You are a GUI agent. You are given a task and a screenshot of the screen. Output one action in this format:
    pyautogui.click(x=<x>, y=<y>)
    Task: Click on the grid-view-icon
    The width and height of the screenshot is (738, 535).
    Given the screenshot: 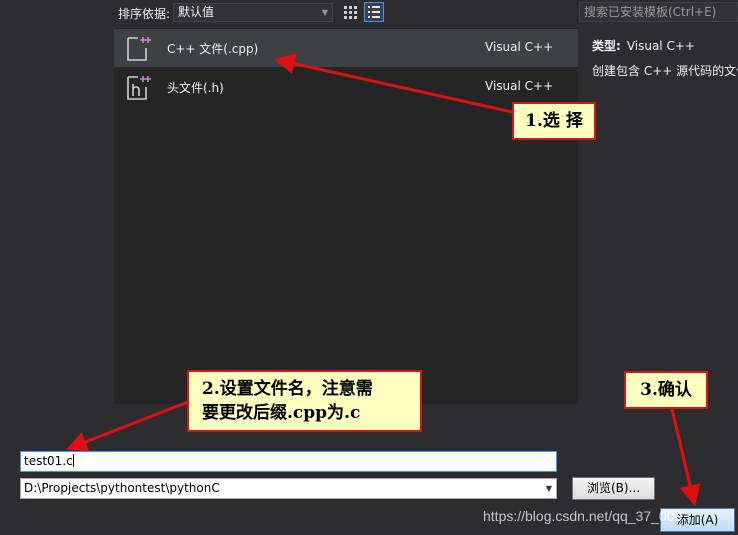 What is the action you would take?
    pyautogui.click(x=350, y=12)
    